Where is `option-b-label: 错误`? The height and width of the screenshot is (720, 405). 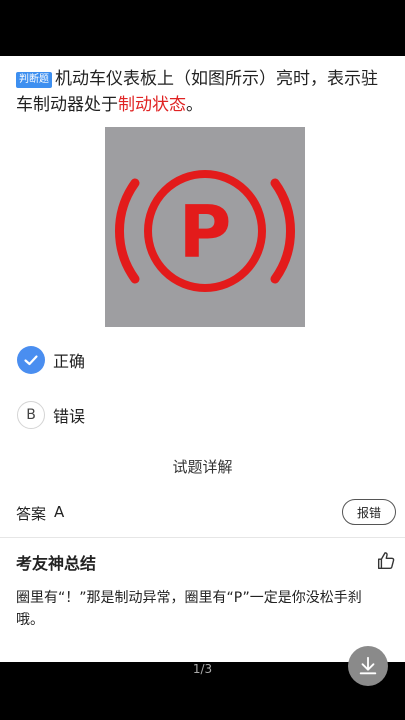
option-b-label: 错误 is located at coordinates (69, 416).